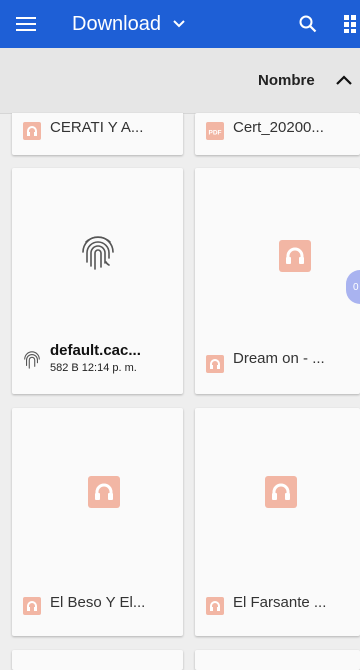 The height and width of the screenshot is (670, 360). What do you see at coordinates (26, 24) in the screenshot?
I see `hamburger-menu-icon` at bounding box center [26, 24].